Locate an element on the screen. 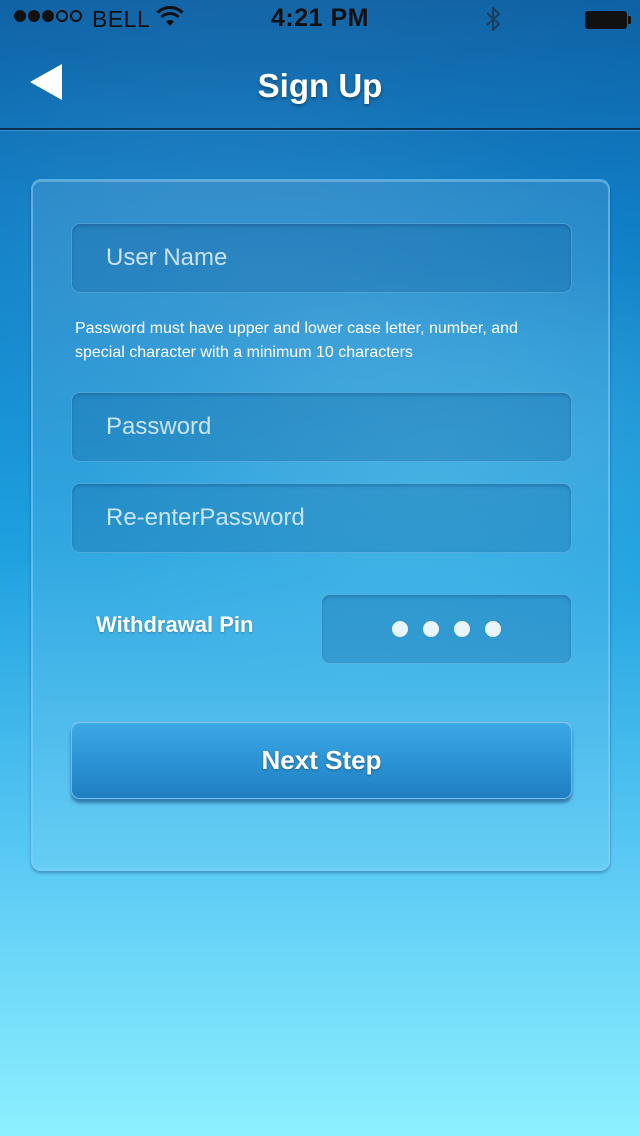  reenter-password-input is located at coordinates (321, 518).